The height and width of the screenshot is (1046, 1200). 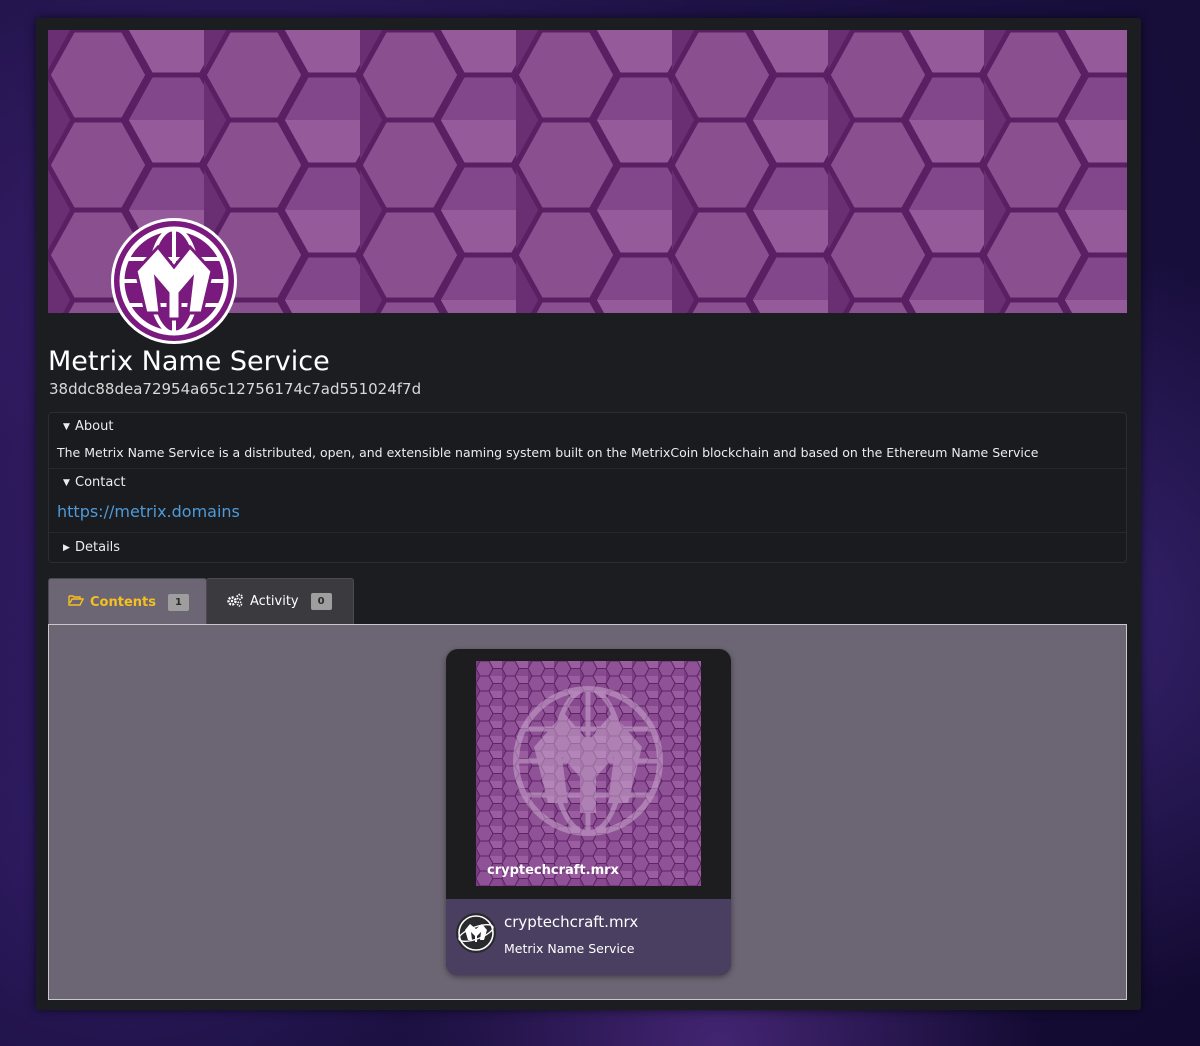 What do you see at coordinates (274, 601) in the screenshot?
I see `tab-activity-label: Activity` at bounding box center [274, 601].